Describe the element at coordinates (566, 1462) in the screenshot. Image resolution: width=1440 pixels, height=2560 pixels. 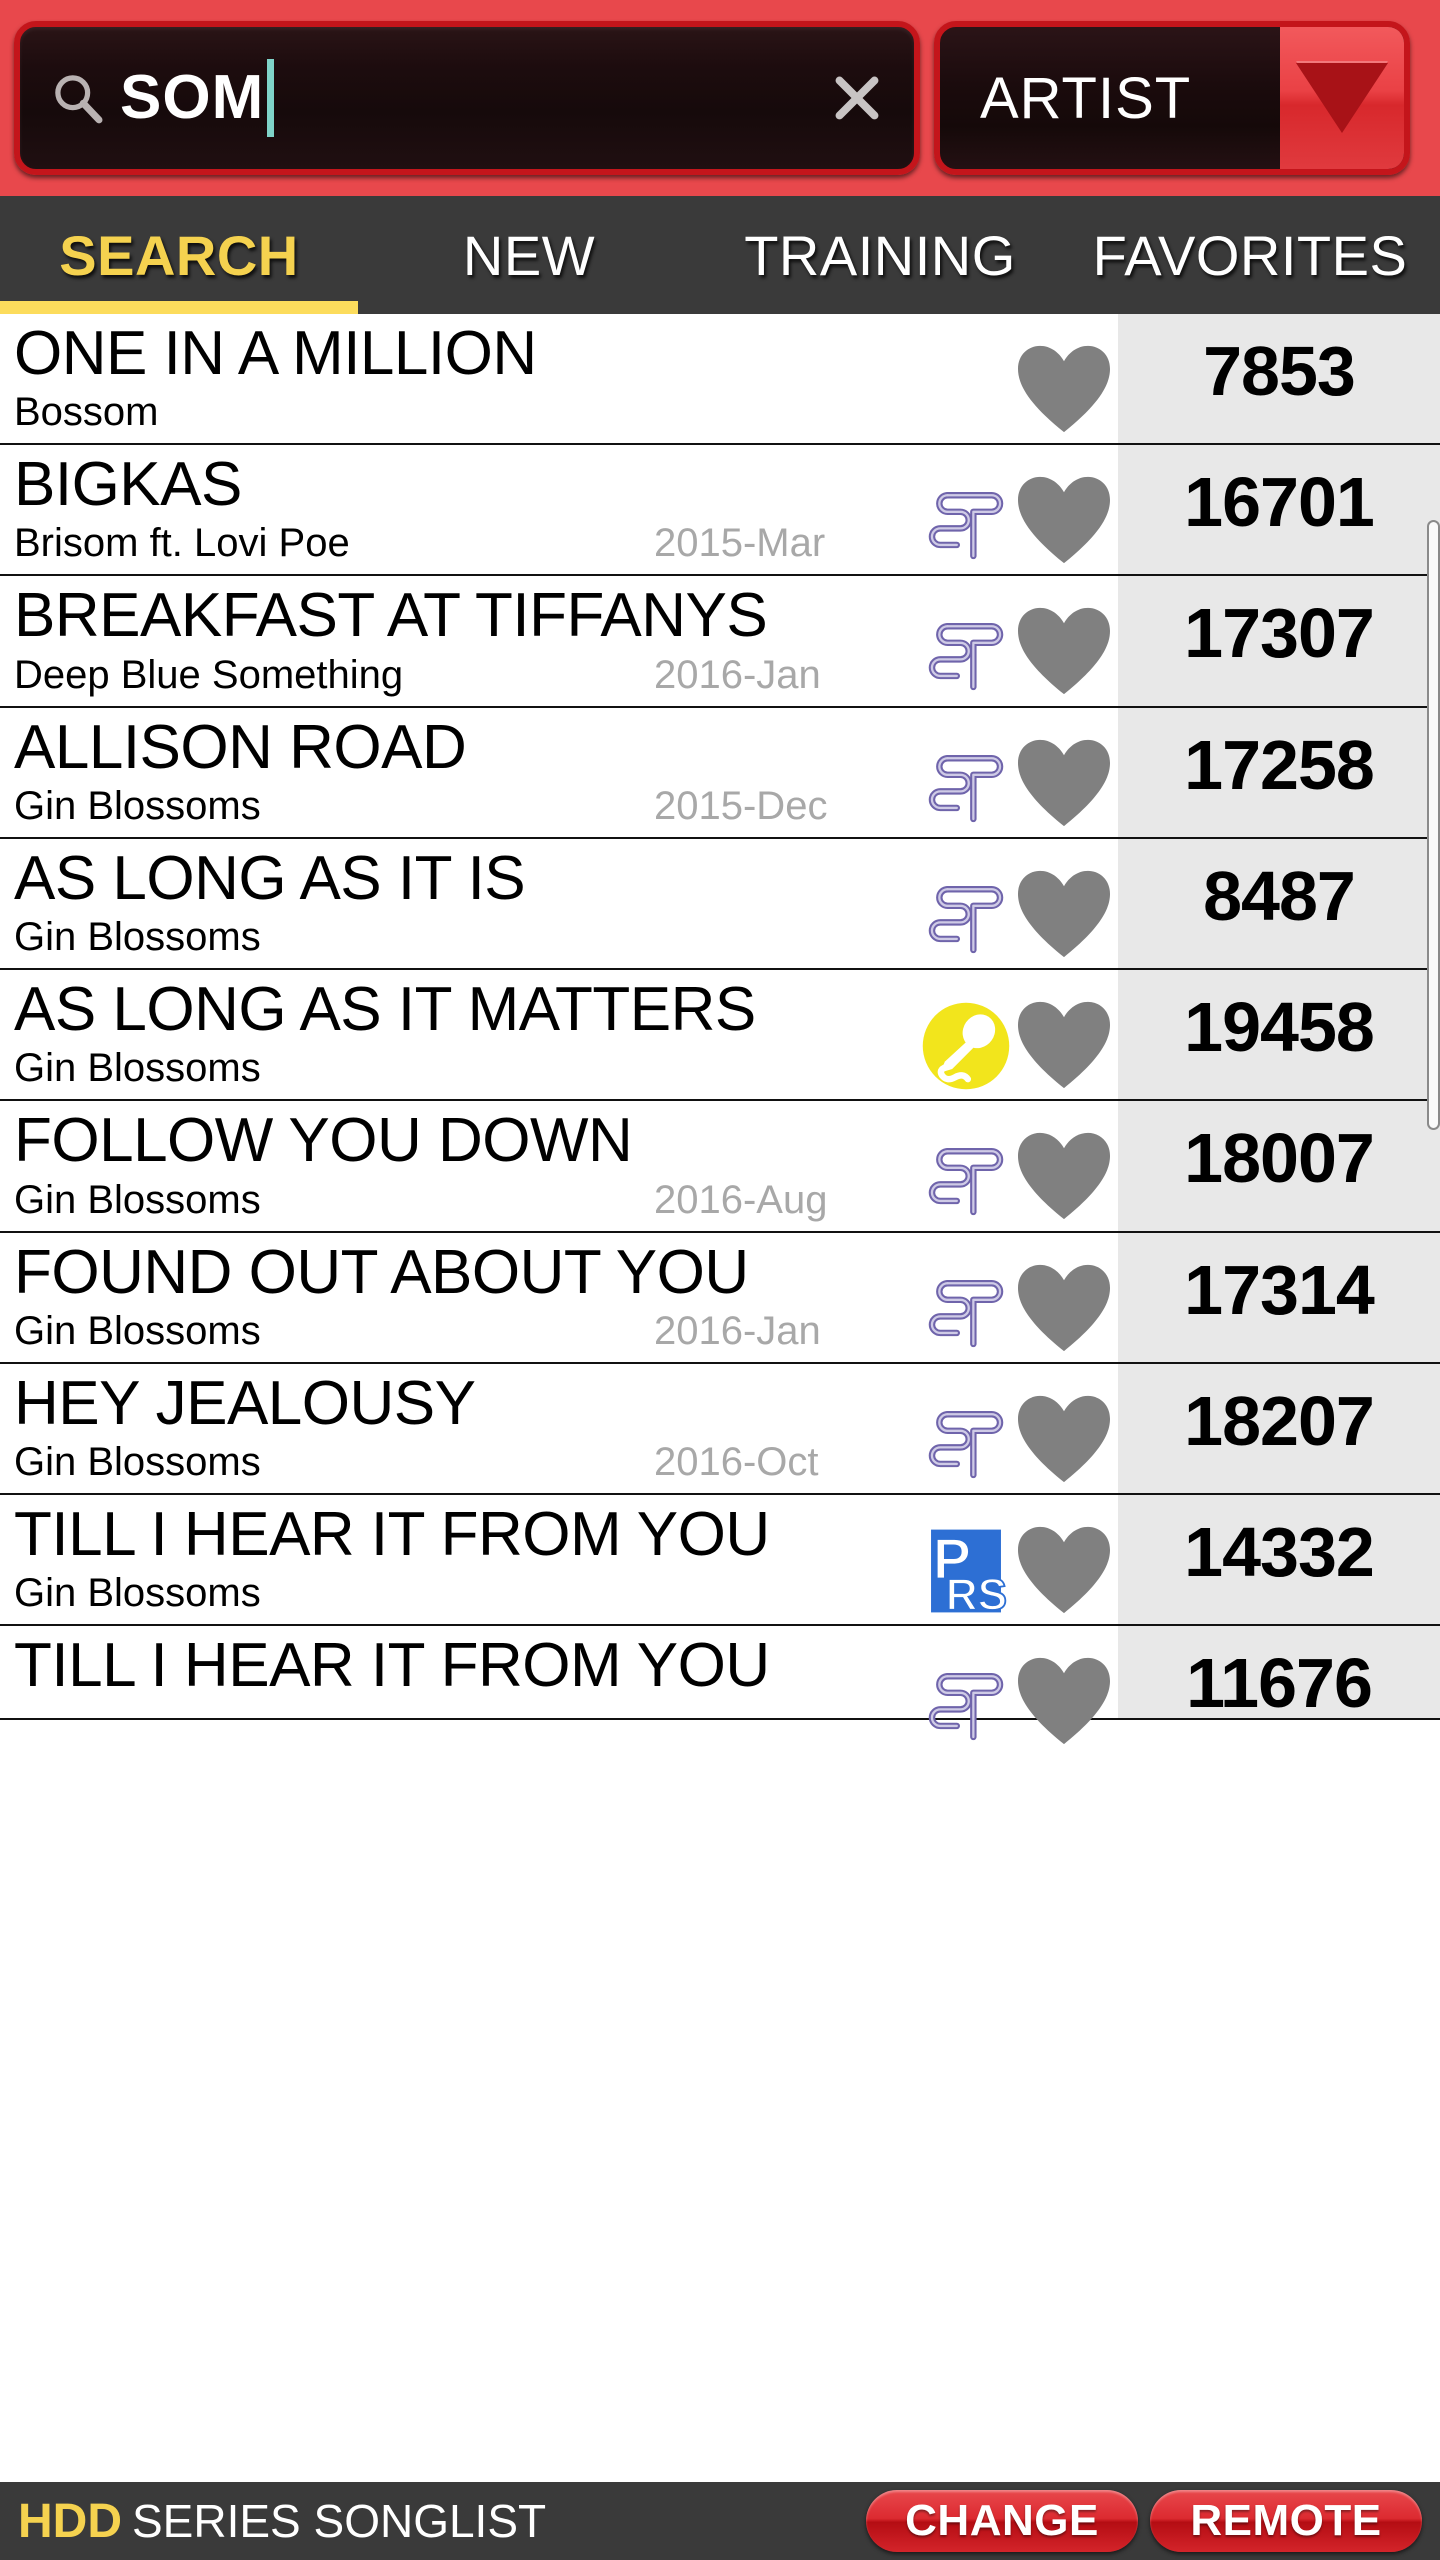
I see `song-meta-line: Gin Blossoms 2016-Oct` at that location.